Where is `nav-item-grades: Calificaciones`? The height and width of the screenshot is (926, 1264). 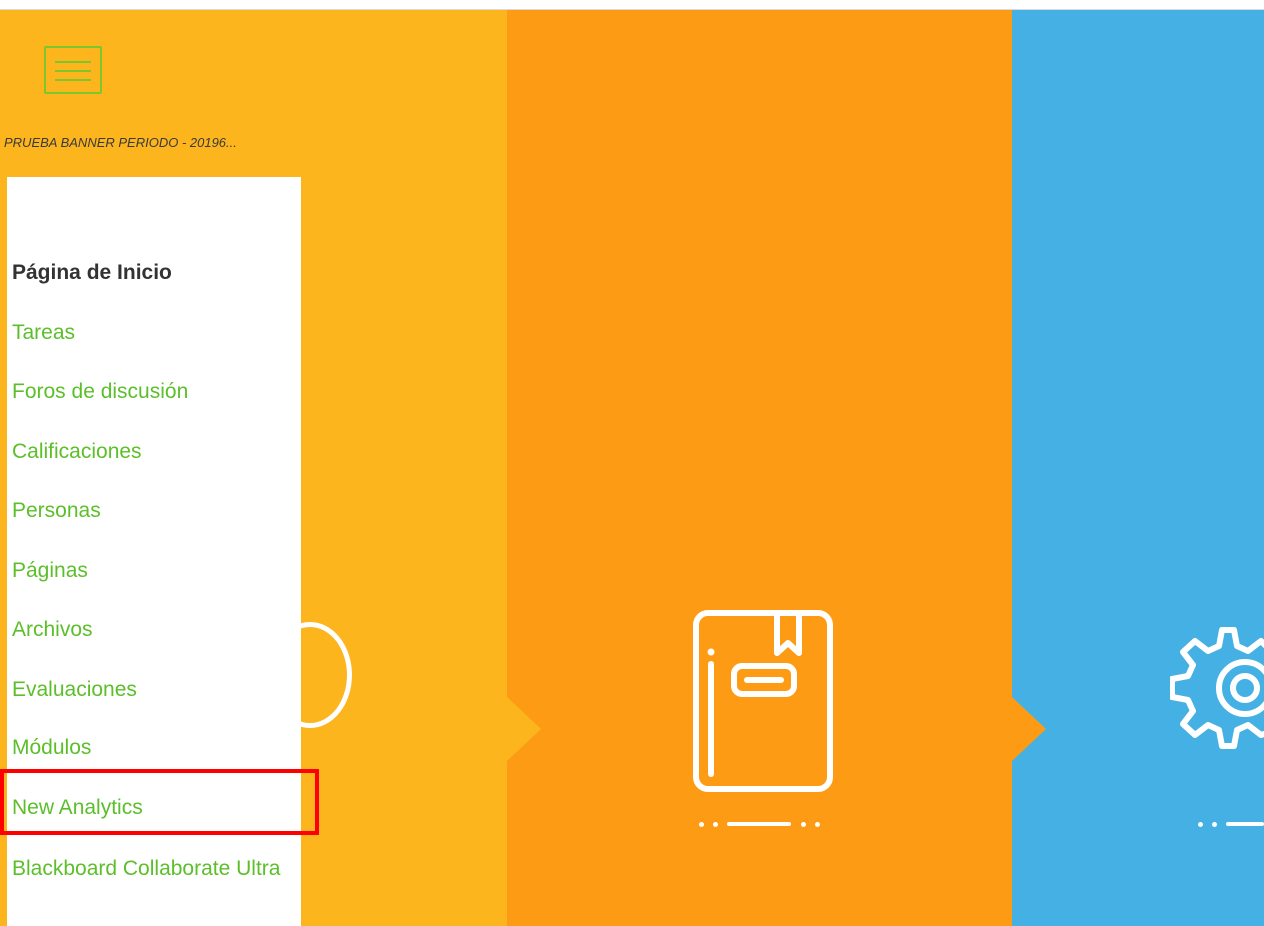 nav-item-grades: Calificaciones is located at coordinates (77, 452).